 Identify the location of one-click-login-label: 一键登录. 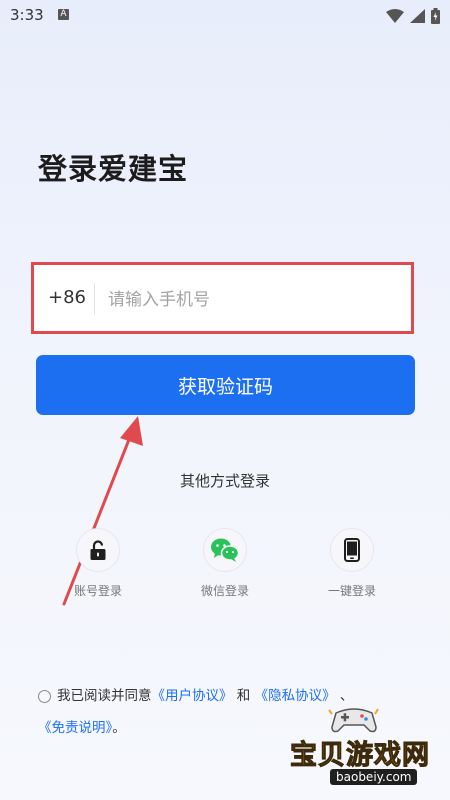
(351, 591).